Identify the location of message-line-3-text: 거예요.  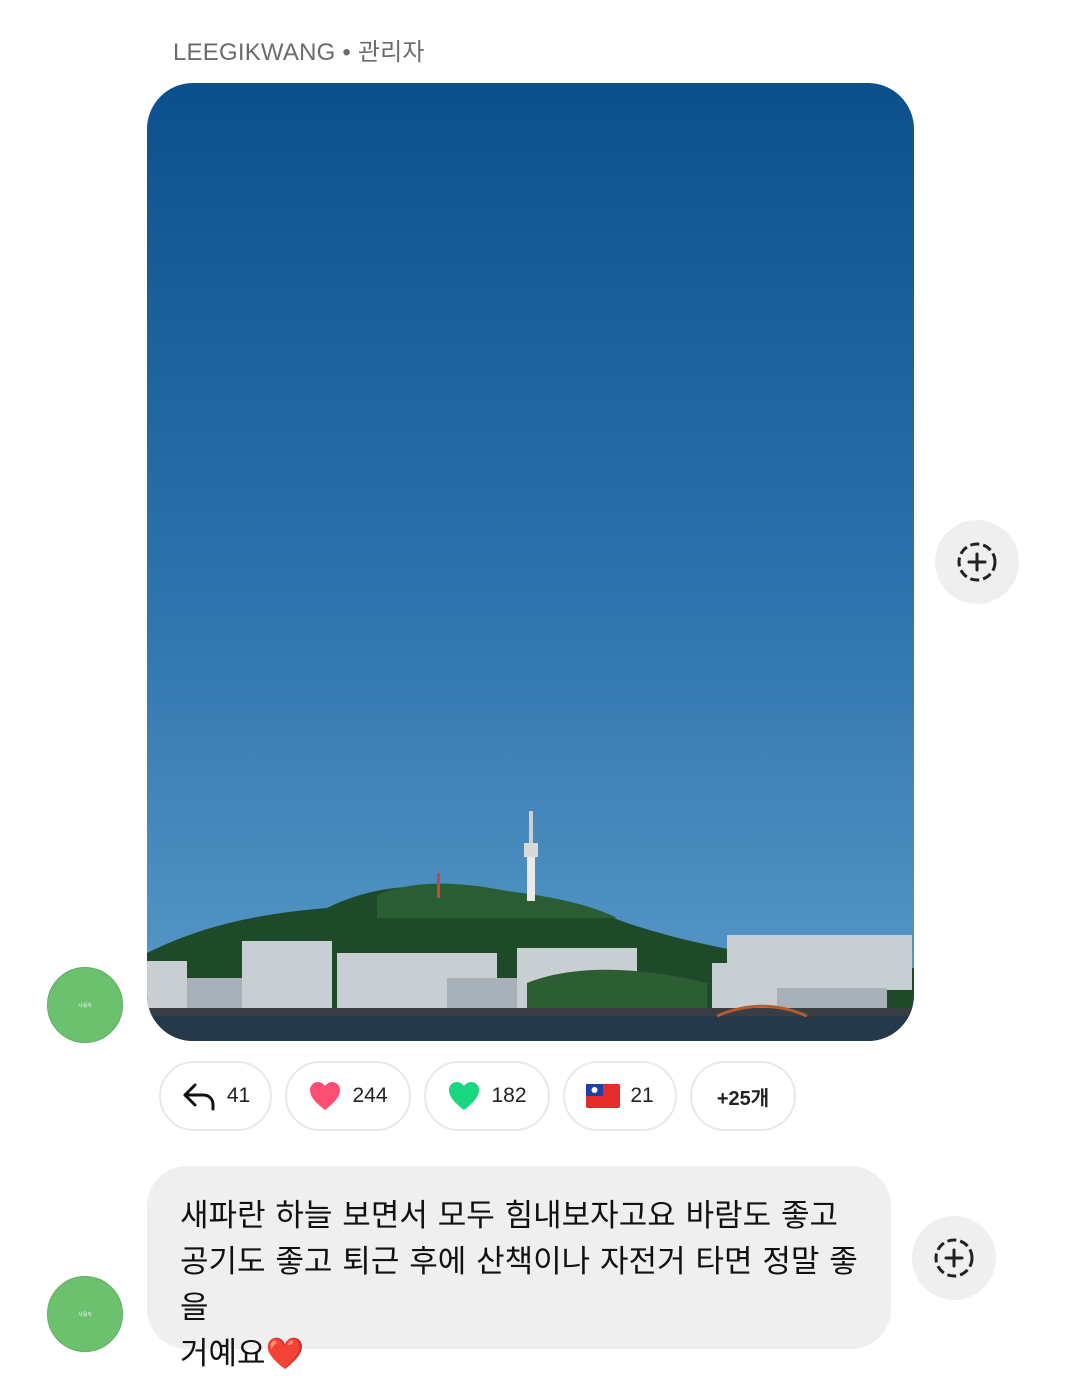
(223, 1354).